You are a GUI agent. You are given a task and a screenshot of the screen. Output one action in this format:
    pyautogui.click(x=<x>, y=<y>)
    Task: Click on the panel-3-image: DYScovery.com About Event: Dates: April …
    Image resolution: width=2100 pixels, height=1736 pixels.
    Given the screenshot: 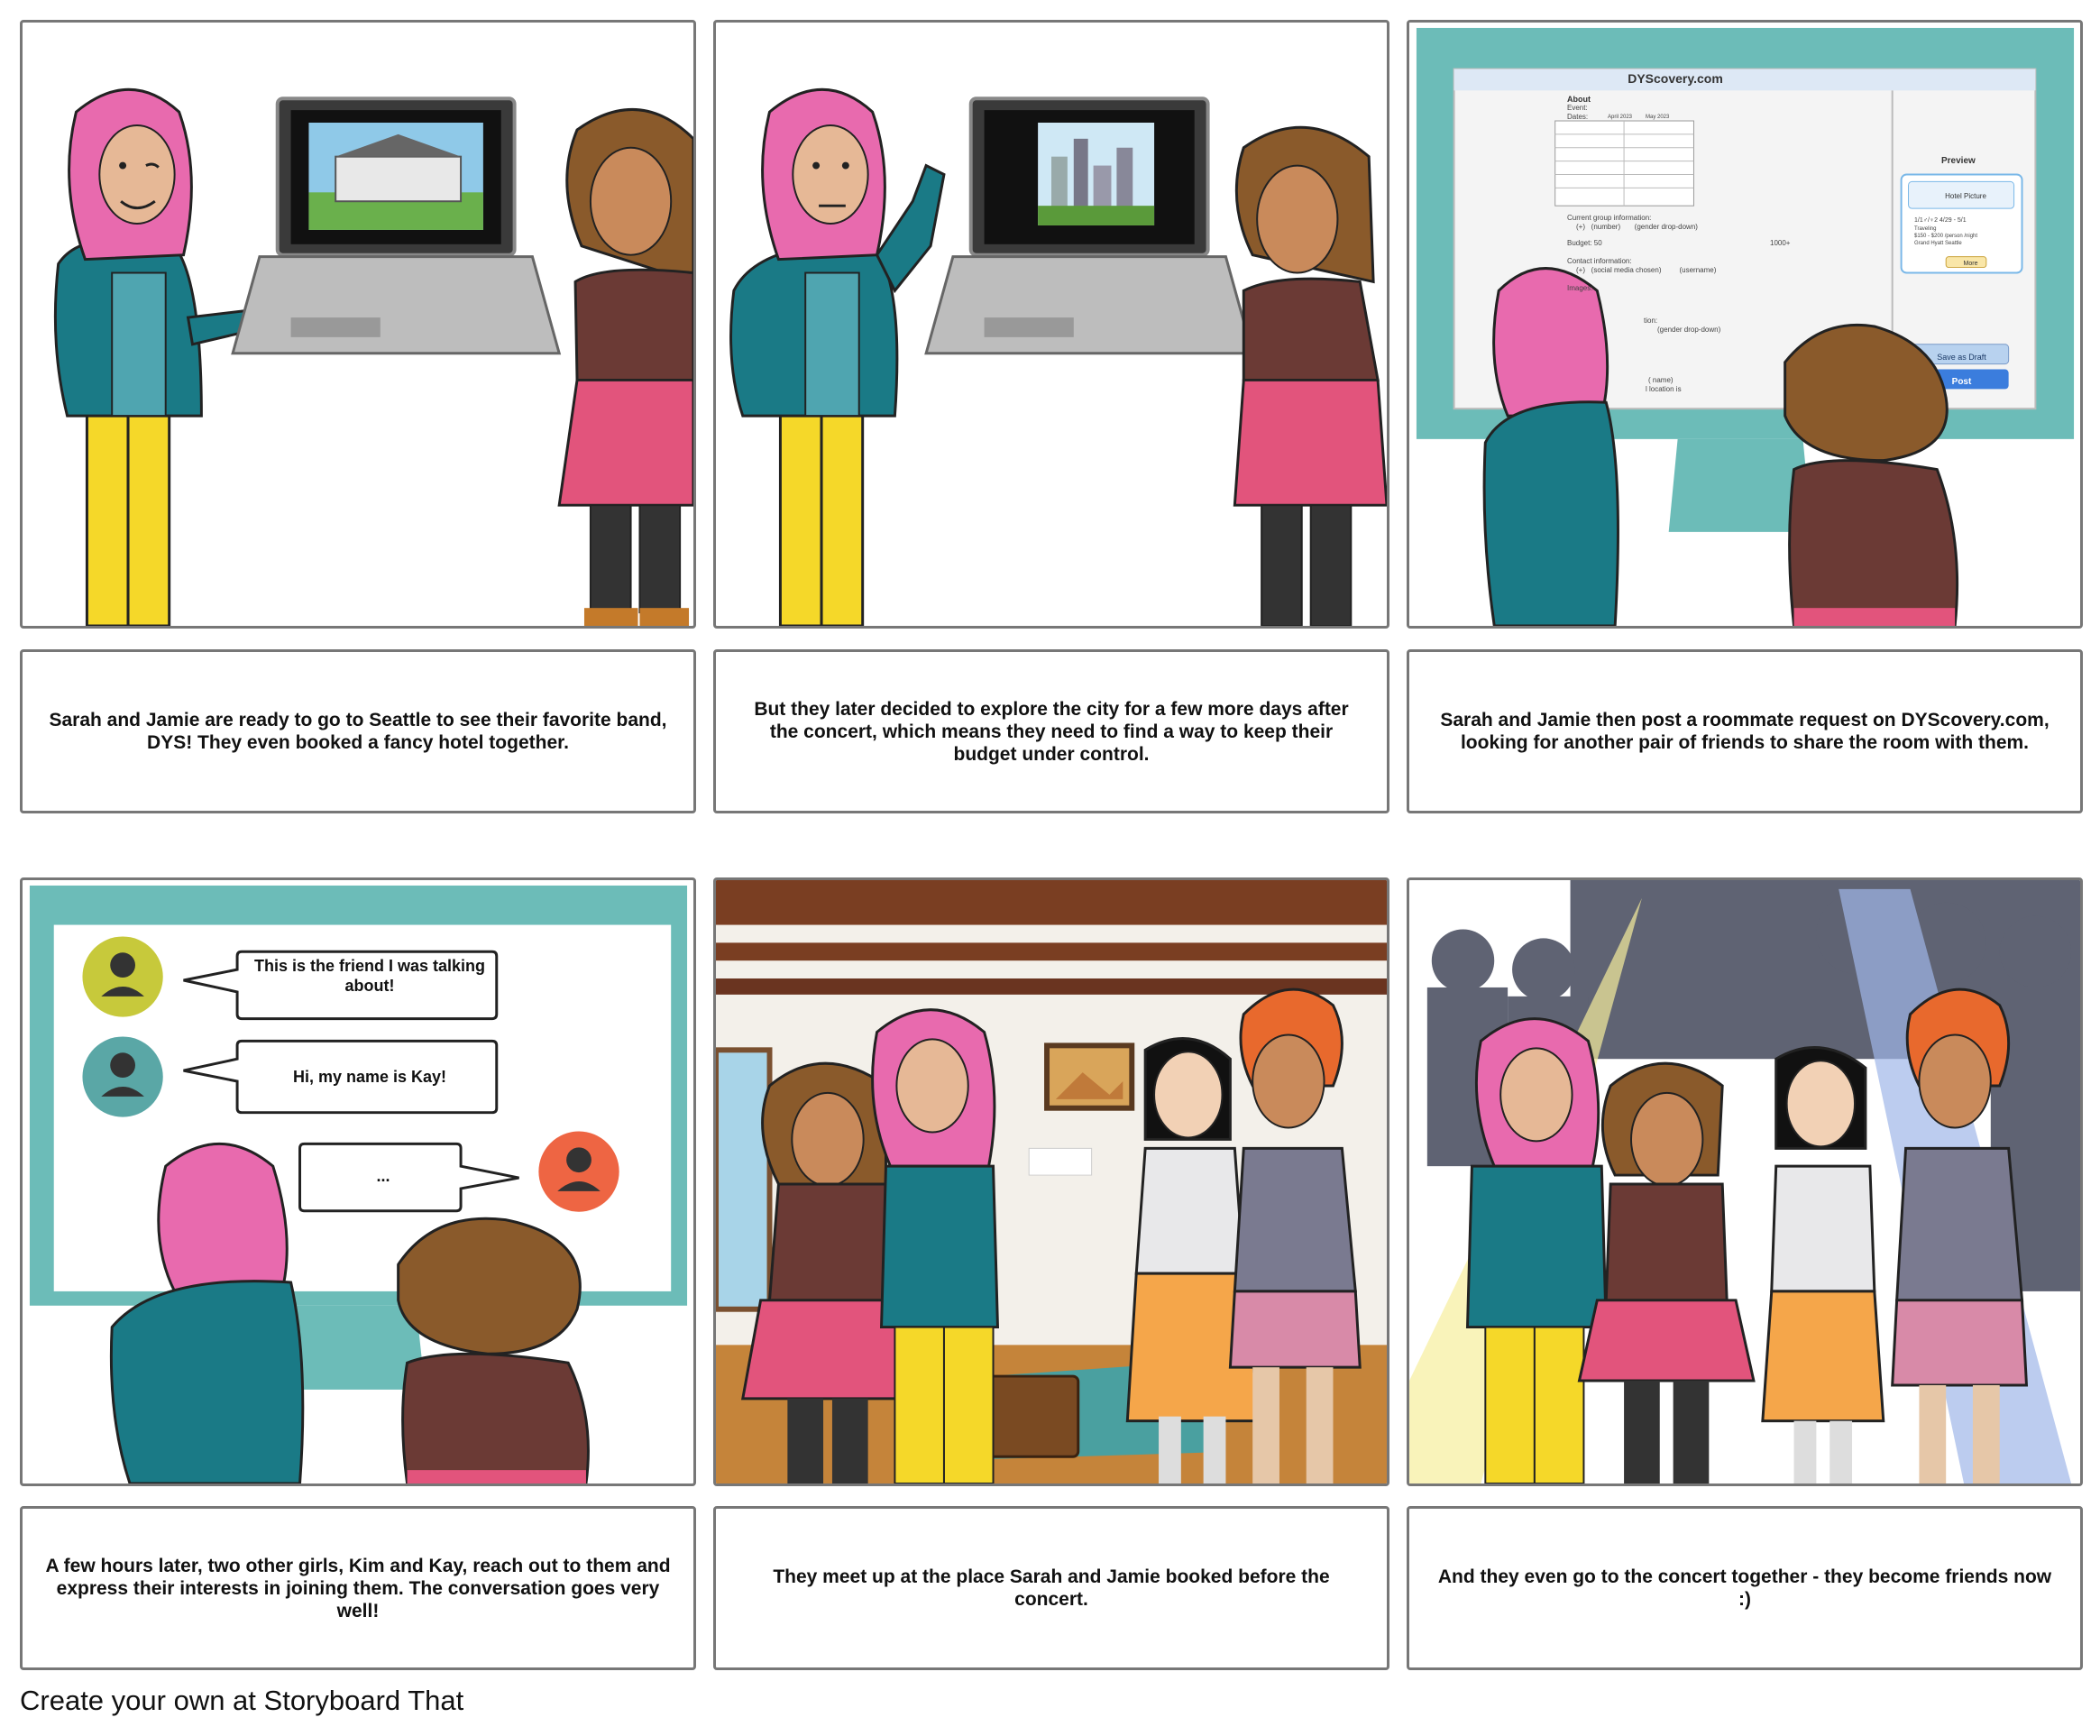 What is the action you would take?
    pyautogui.click(x=1745, y=324)
    